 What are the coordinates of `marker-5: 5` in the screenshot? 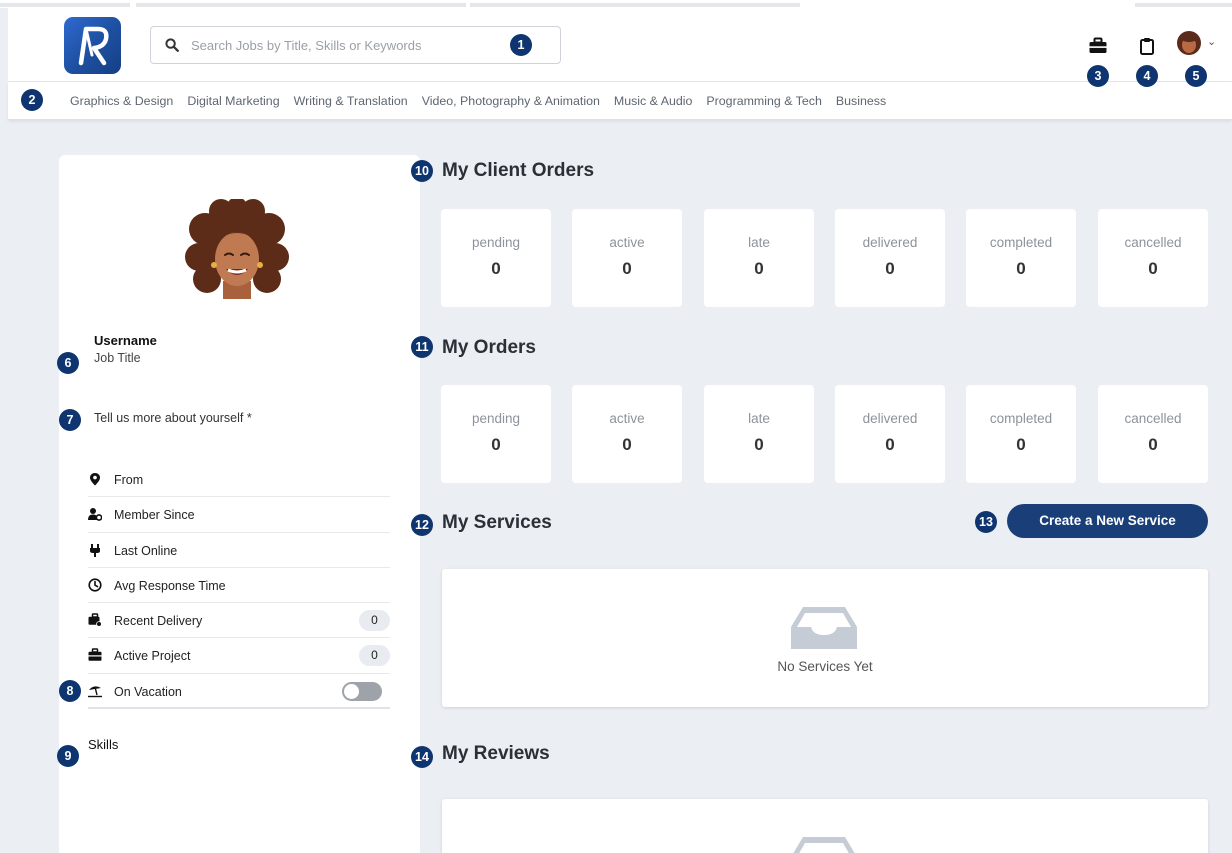 It's located at (1196, 76).